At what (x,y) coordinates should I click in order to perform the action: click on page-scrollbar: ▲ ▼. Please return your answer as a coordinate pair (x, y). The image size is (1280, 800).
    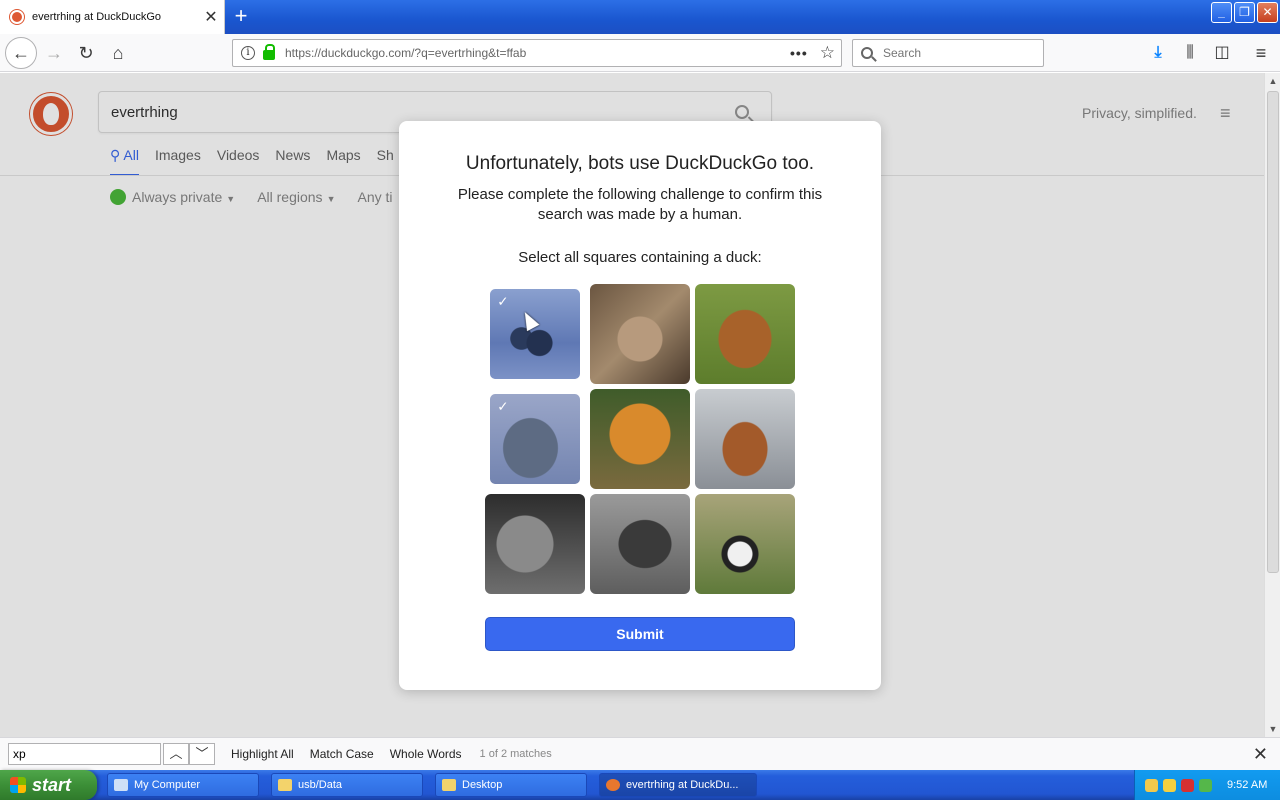
    Looking at the image, I should click on (1272, 405).